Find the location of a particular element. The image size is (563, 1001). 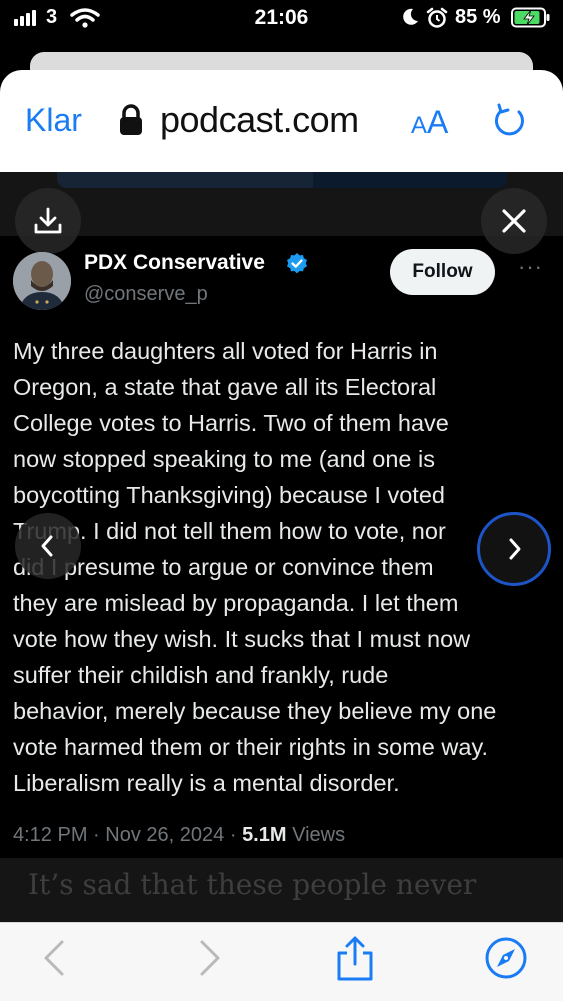

download-icon is located at coordinates (48, 220).